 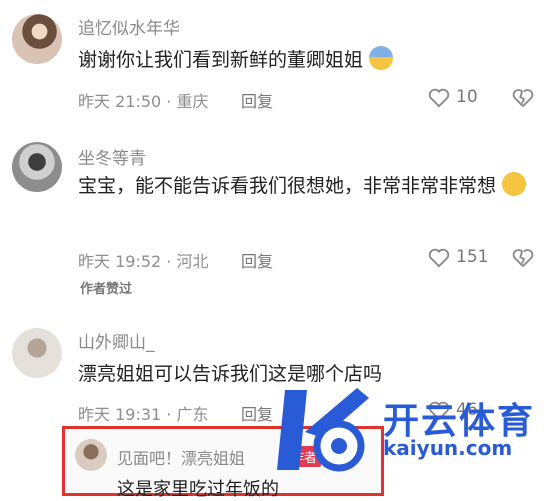 What do you see at coordinates (467, 97) in the screenshot?
I see `like-count: 10` at bounding box center [467, 97].